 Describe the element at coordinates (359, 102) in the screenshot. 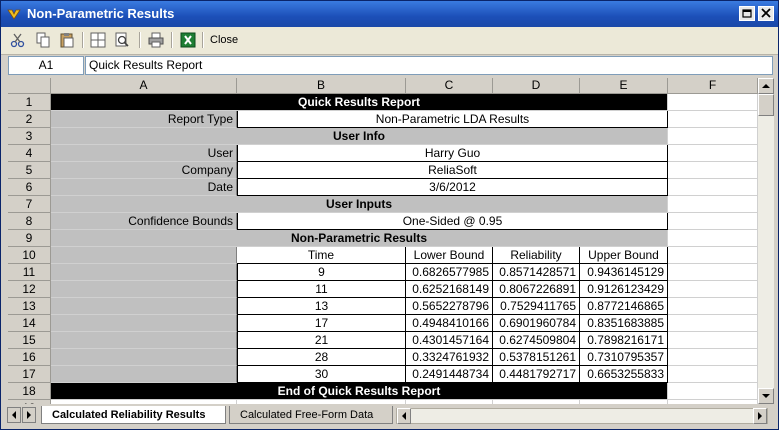

I see `report-title: Quick Results Report` at that location.